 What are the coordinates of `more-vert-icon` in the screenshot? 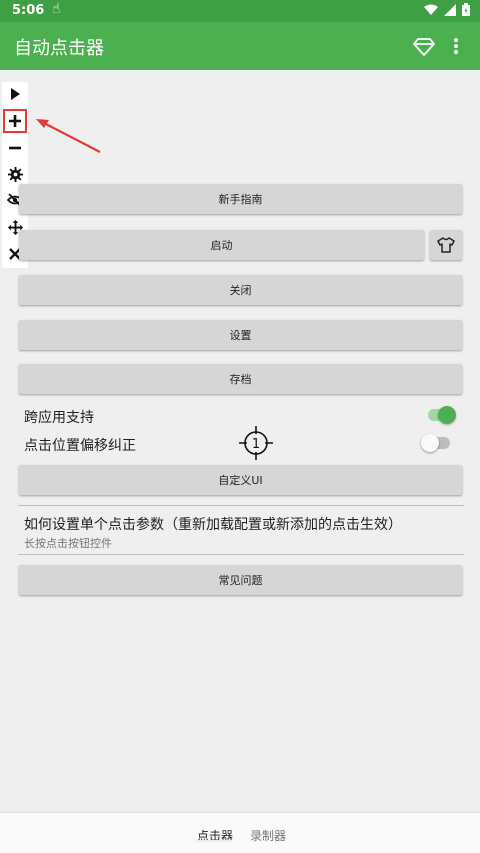 It's located at (456, 46).